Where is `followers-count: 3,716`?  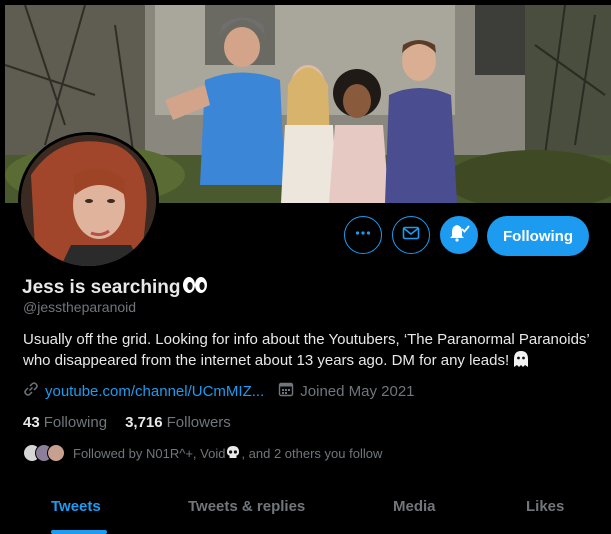 followers-count: 3,716 is located at coordinates (144, 422).